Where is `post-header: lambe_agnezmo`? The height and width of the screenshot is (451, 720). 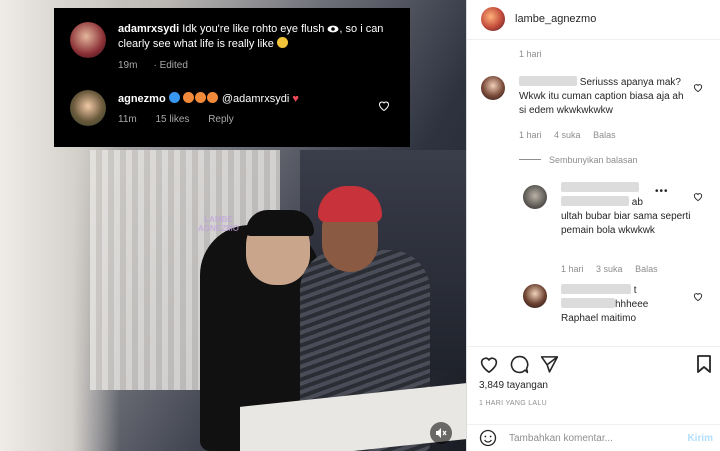
post-header: lambe_agnezmo is located at coordinates (593, 20).